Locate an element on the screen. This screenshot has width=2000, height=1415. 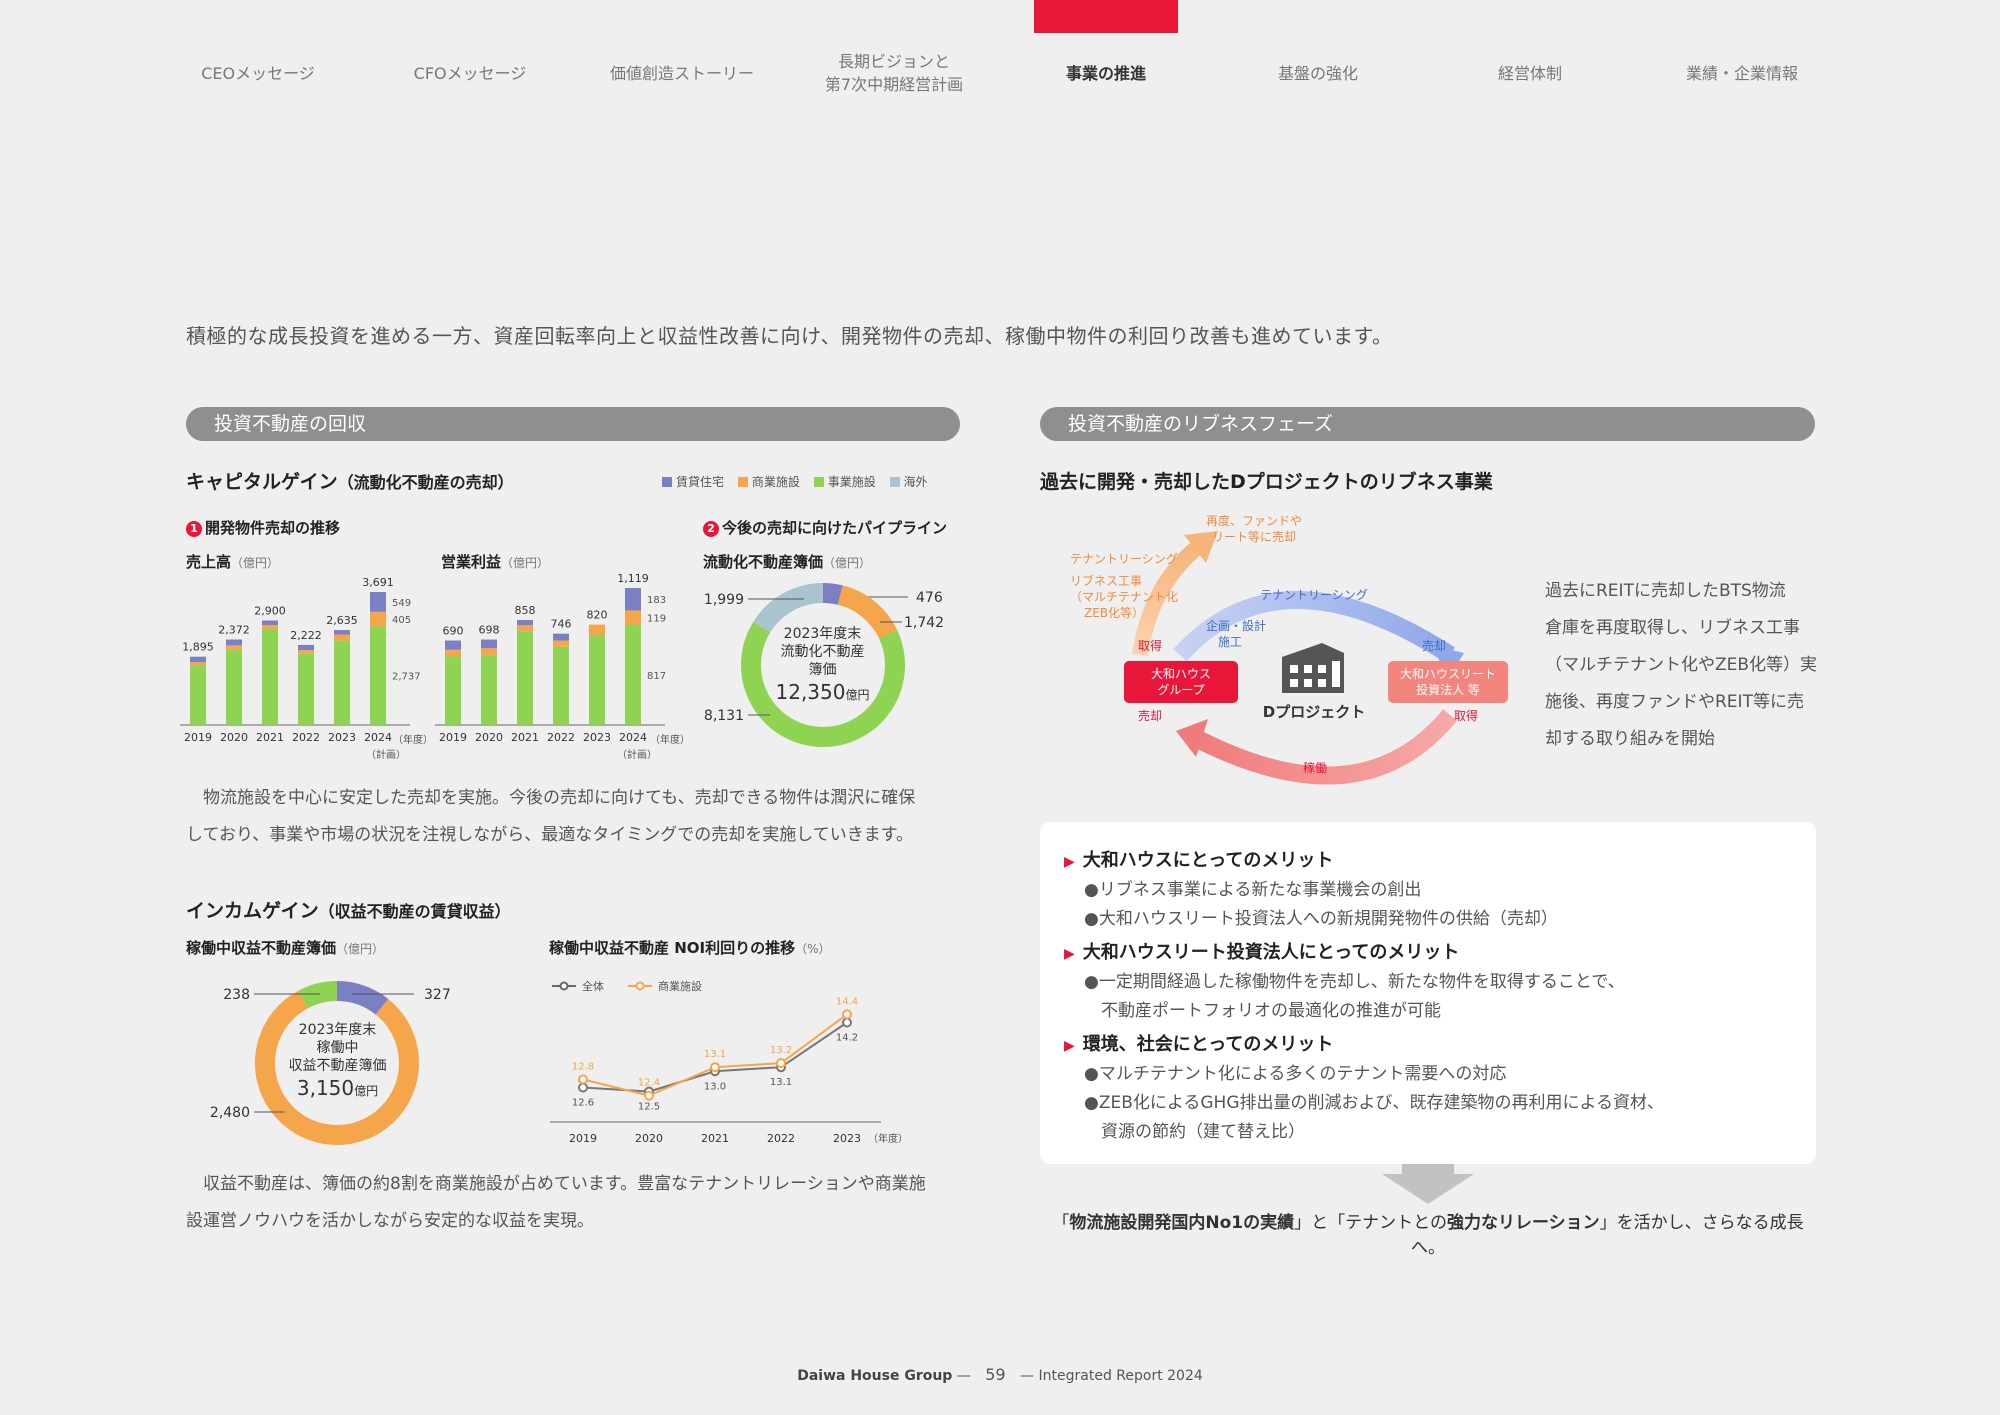
unit-label: （億円） is located at coordinates (847, 563).